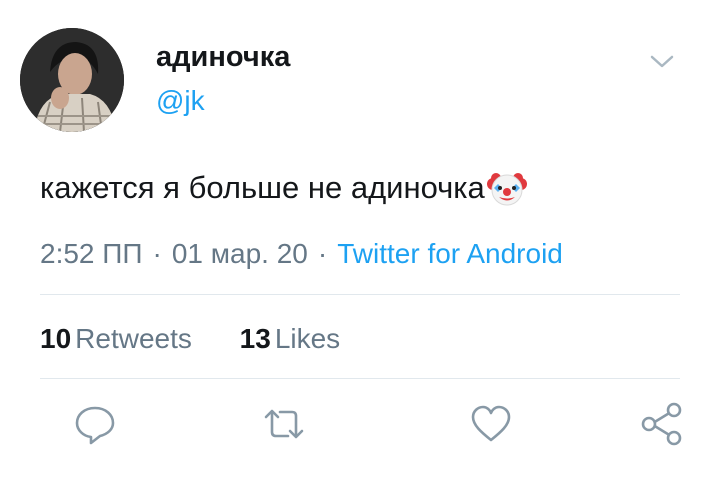  Describe the element at coordinates (255, 338) in the screenshot. I see `likes-count: 13` at that location.